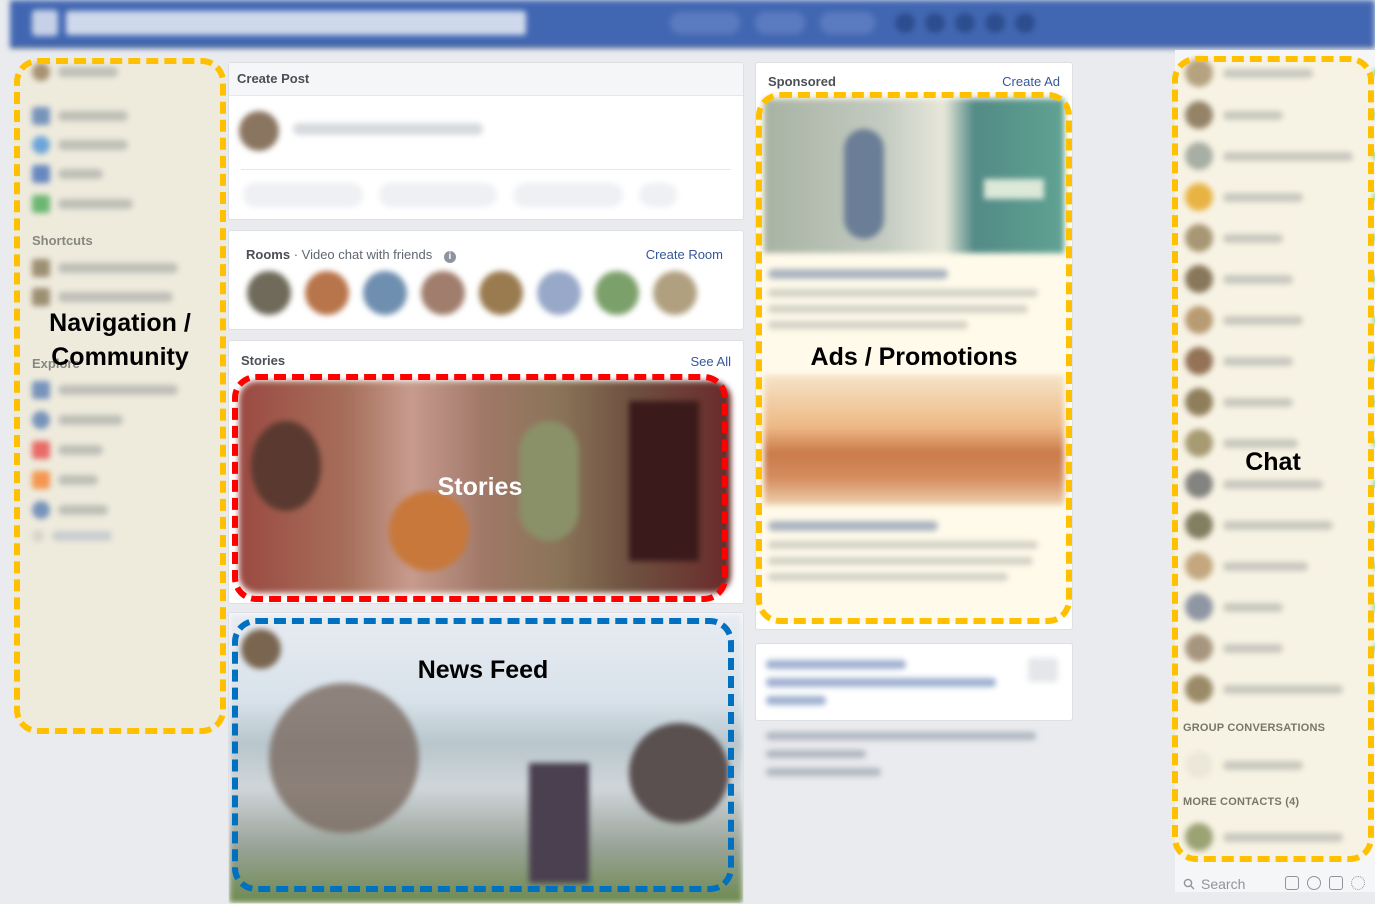  What do you see at coordinates (273, 78) in the screenshot?
I see `create-post-title: Create Post` at bounding box center [273, 78].